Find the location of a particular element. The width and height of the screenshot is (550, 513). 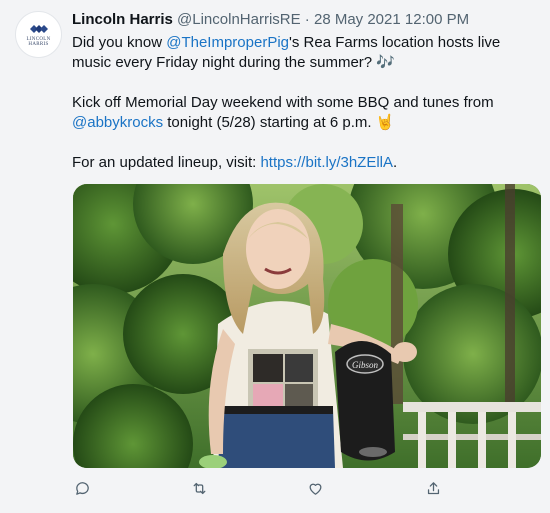

reply-button is located at coordinates (82, 488).